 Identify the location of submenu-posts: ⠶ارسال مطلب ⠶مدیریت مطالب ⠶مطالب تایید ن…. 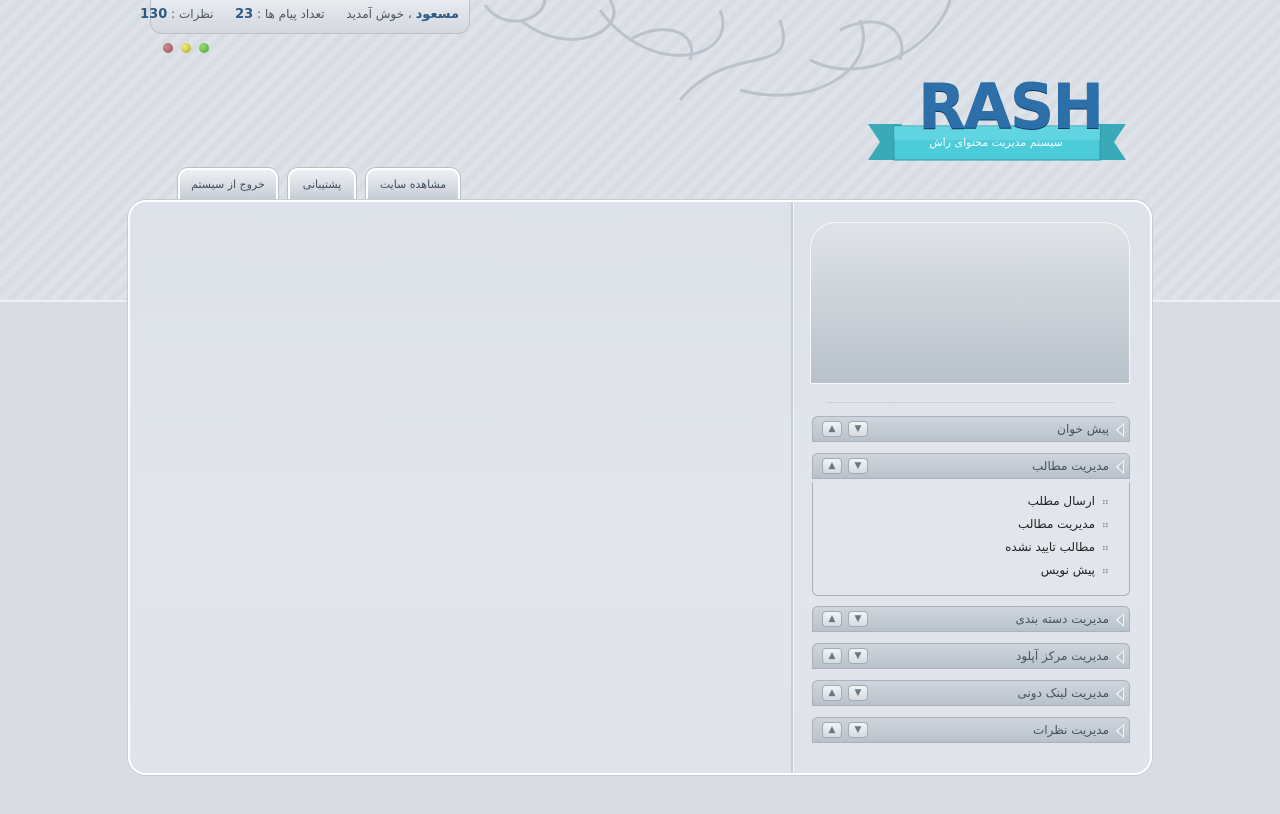
(971, 539).